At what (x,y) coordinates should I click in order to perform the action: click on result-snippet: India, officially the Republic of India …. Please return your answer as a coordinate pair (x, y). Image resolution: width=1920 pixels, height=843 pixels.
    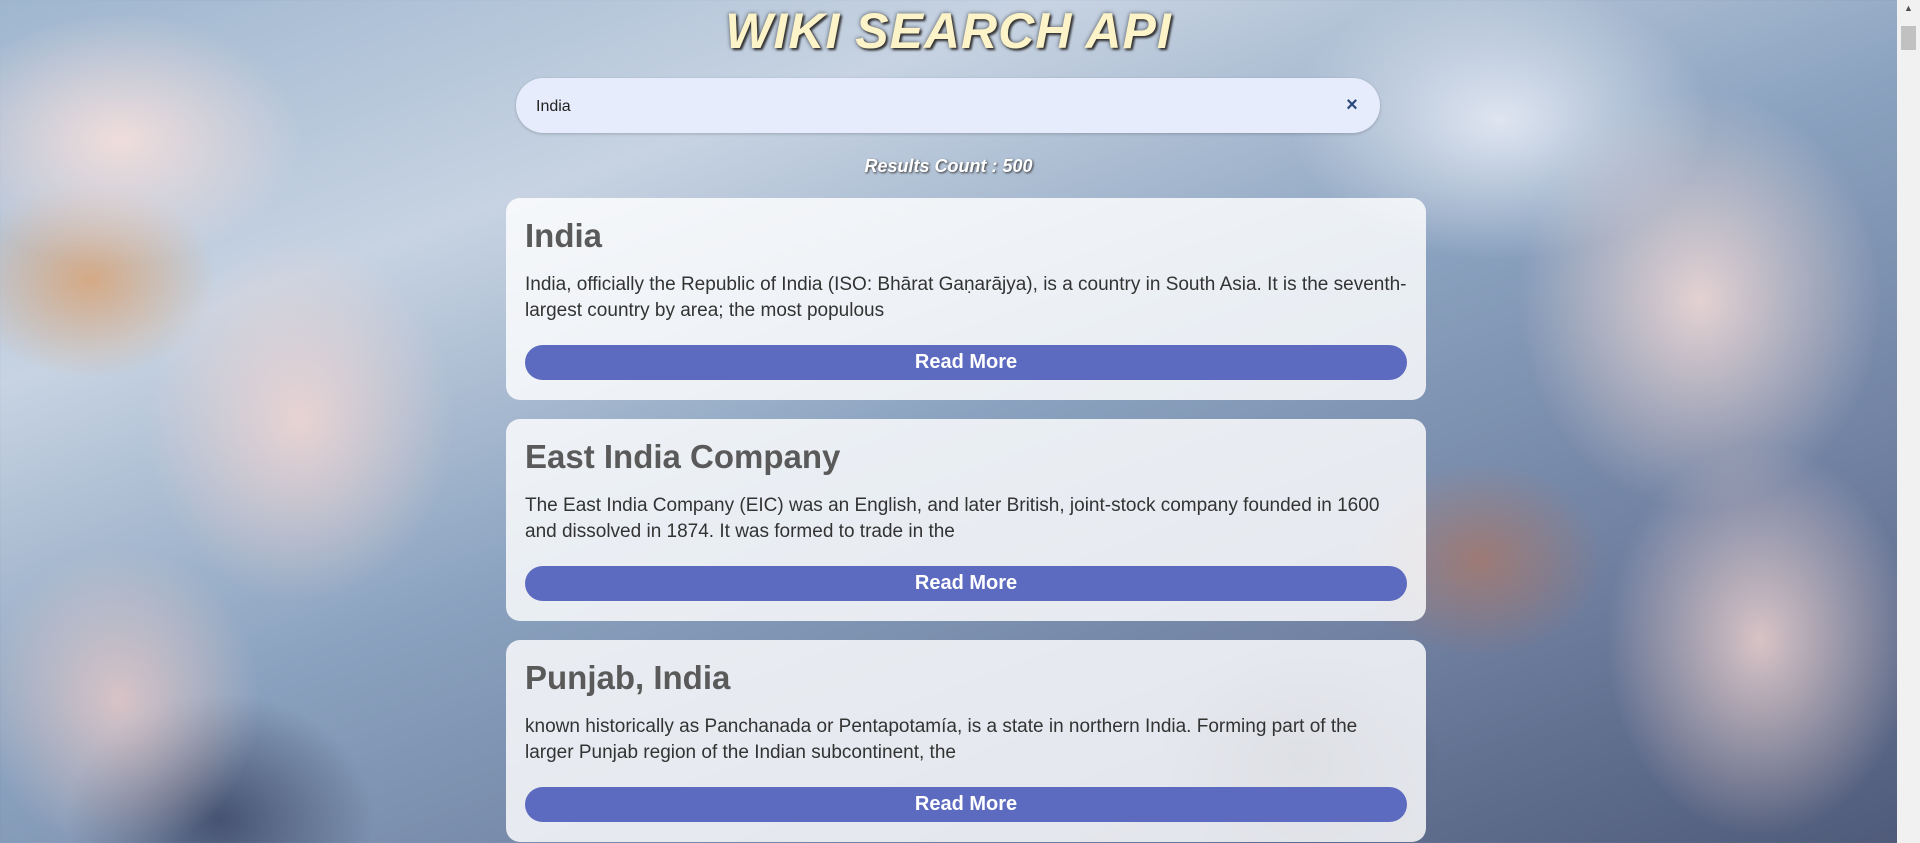
    Looking at the image, I should click on (966, 297).